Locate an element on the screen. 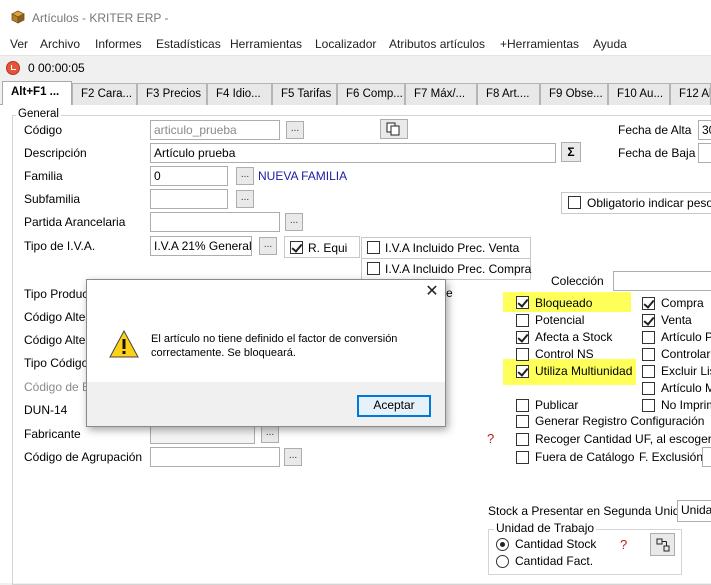 The width and height of the screenshot is (711, 585). tab-alt: F12 Alt is located at coordinates (690, 94).